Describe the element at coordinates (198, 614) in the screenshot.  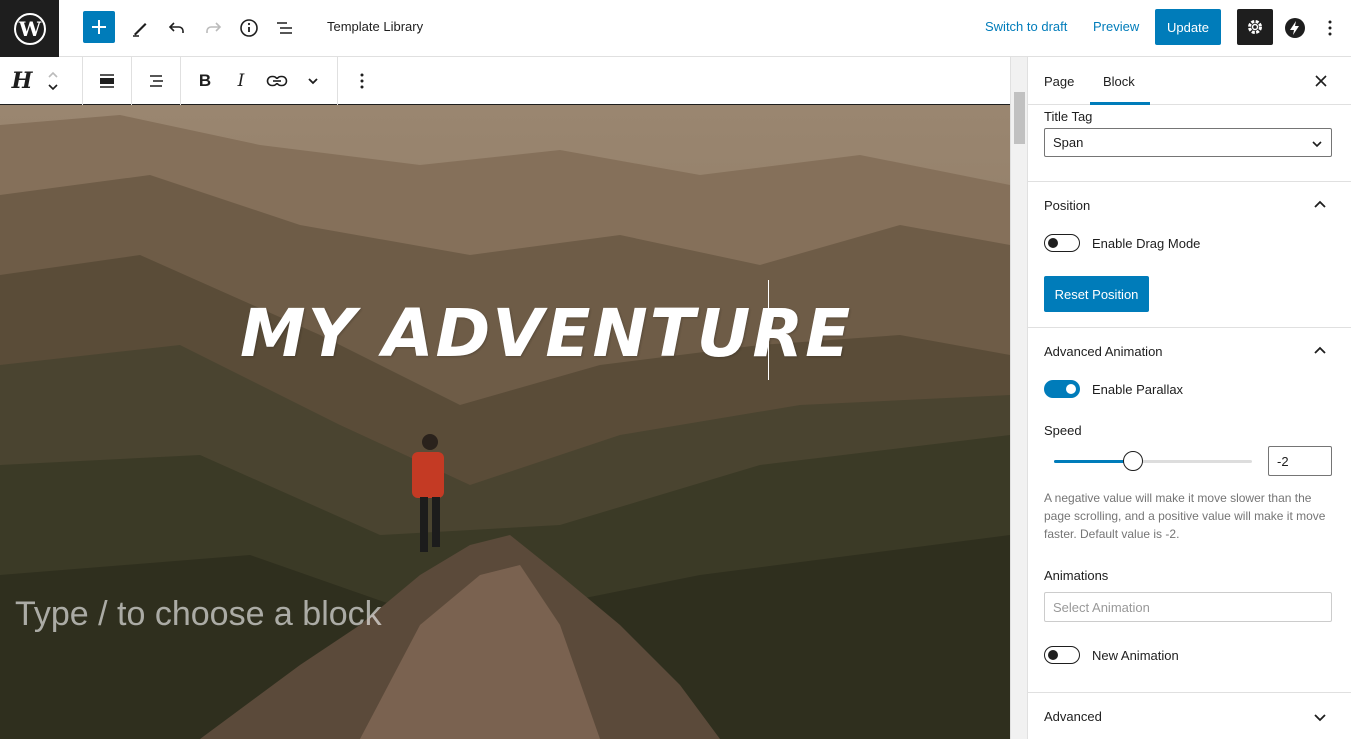
I see `block-placeholder: Type / to choose a block` at that location.